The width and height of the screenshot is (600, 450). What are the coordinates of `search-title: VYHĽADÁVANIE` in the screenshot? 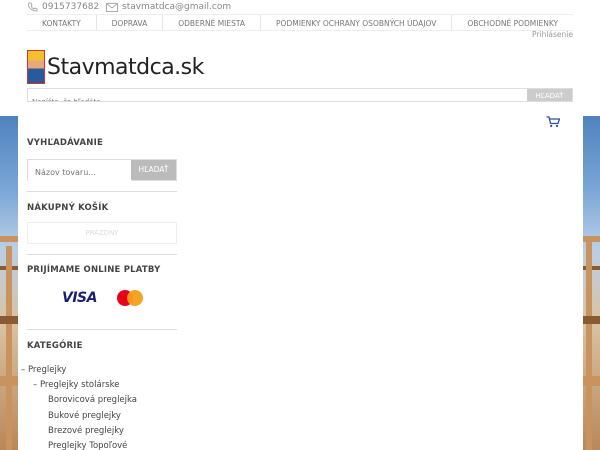 It's located at (65, 143).